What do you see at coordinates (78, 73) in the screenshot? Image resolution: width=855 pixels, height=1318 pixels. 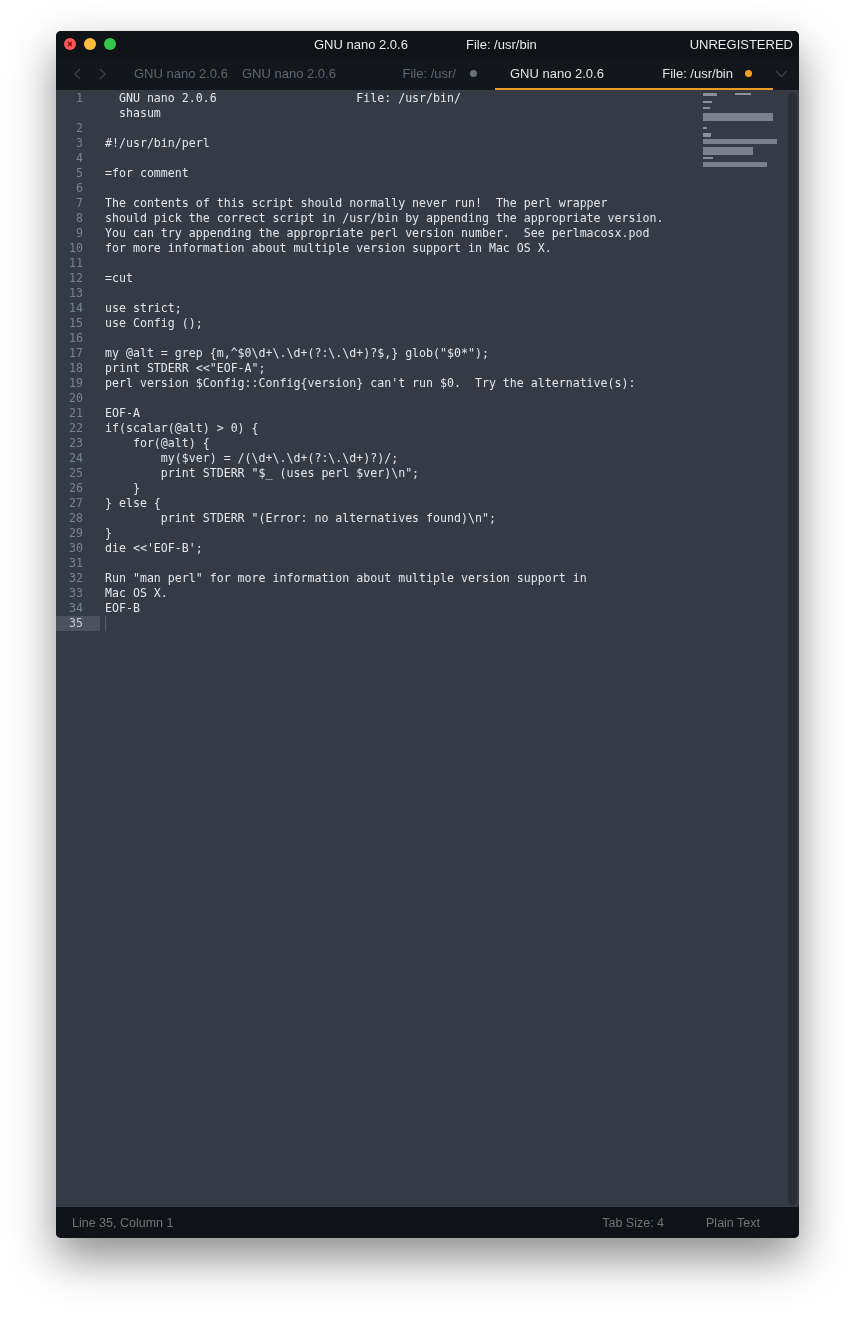 I see `back-icon` at bounding box center [78, 73].